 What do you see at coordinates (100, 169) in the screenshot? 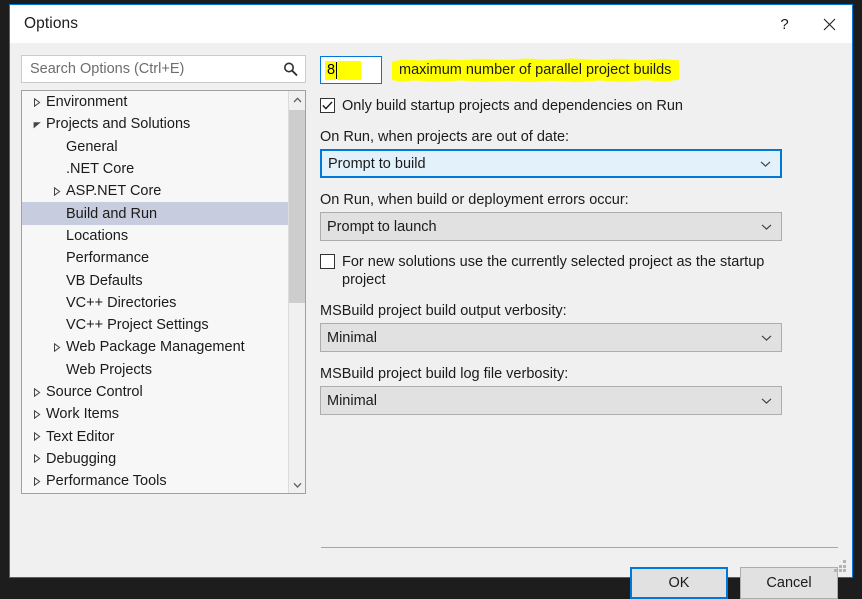
I see `tree-item-label: .NET Core` at bounding box center [100, 169].